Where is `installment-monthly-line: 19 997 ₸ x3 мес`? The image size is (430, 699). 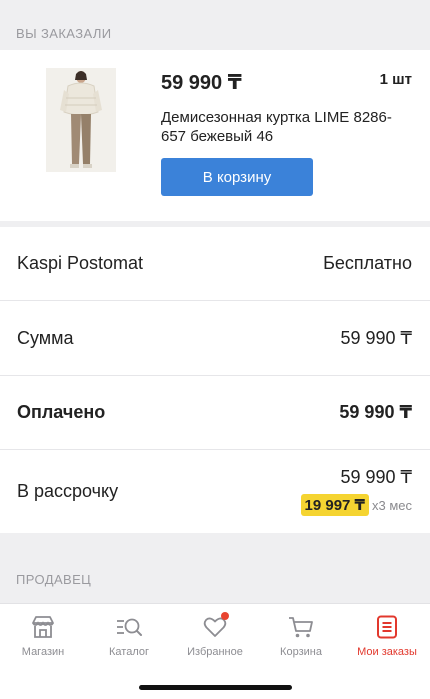 installment-monthly-line: 19 997 ₸ x3 мес is located at coordinates (356, 505).